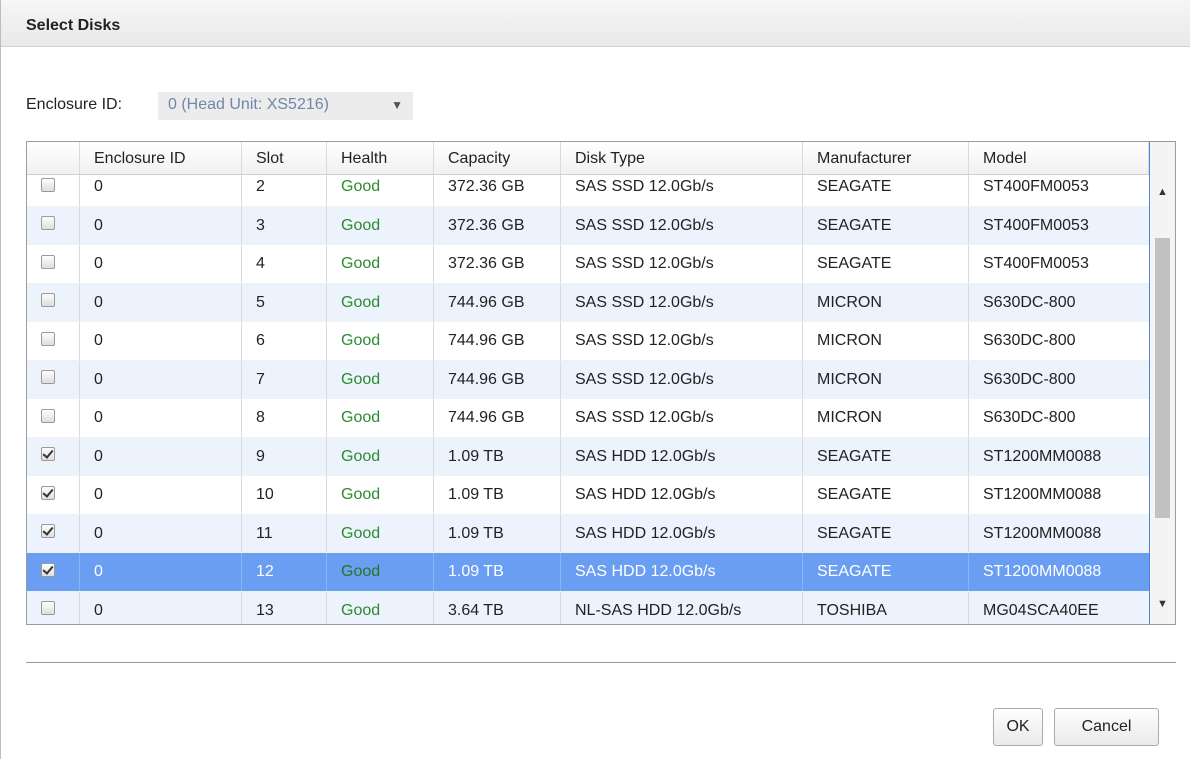 The image size is (1190, 759). Describe the element at coordinates (601, 662) in the screenshot. I see `footer-divider` at that location.